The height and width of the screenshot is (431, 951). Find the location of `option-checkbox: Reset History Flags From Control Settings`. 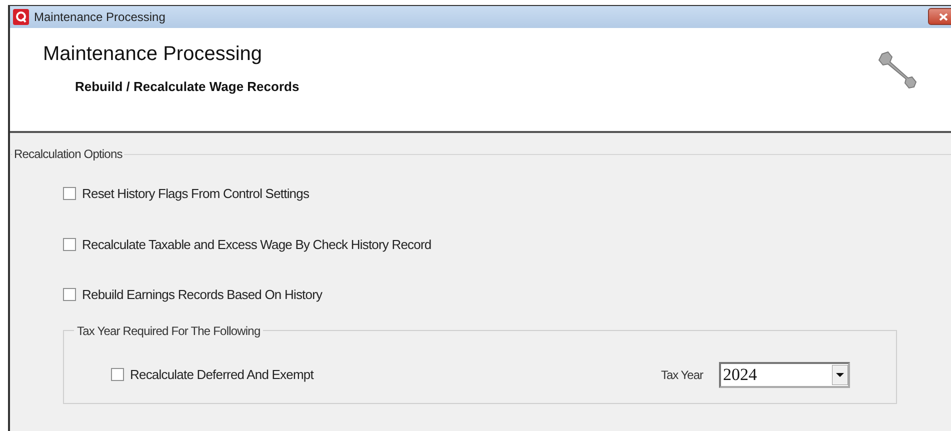

option-checkbox: Reset History Flags From Control Settings is located at coordinates (507, 194).